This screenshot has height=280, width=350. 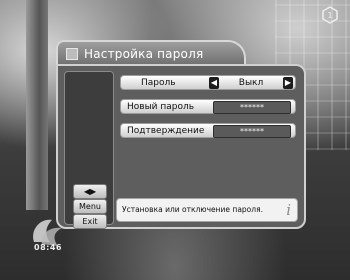 I want to click on help-bar: Установка или отключение пароля. i, so click(x=207, y=210).